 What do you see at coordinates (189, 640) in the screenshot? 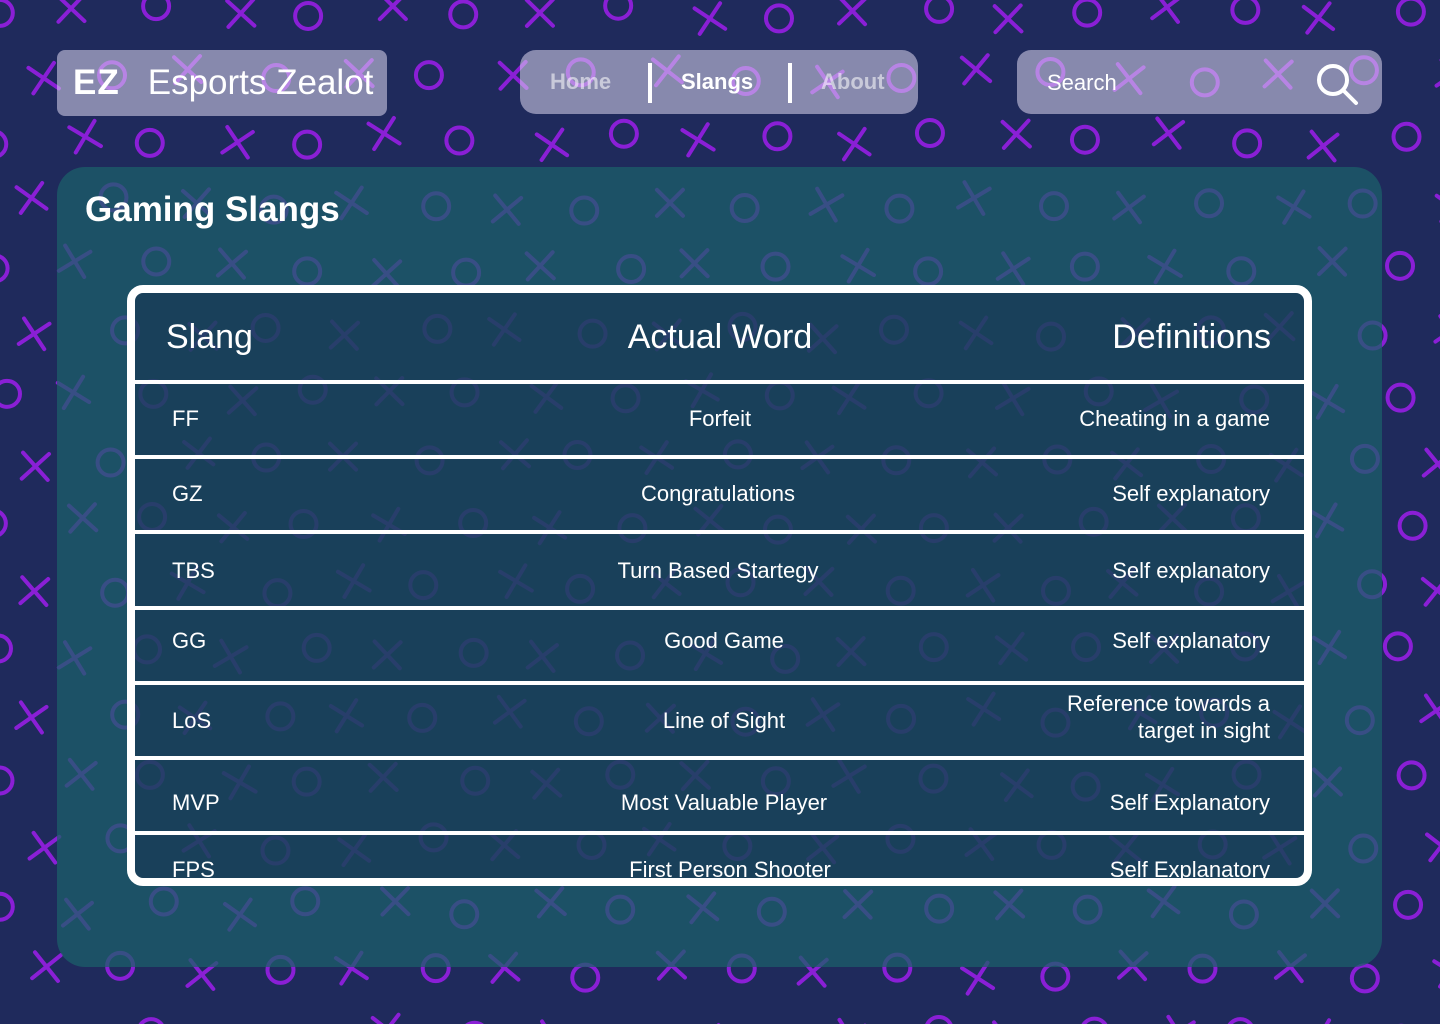
I see `cell-slang: GG` at bounding box center [189, 640].